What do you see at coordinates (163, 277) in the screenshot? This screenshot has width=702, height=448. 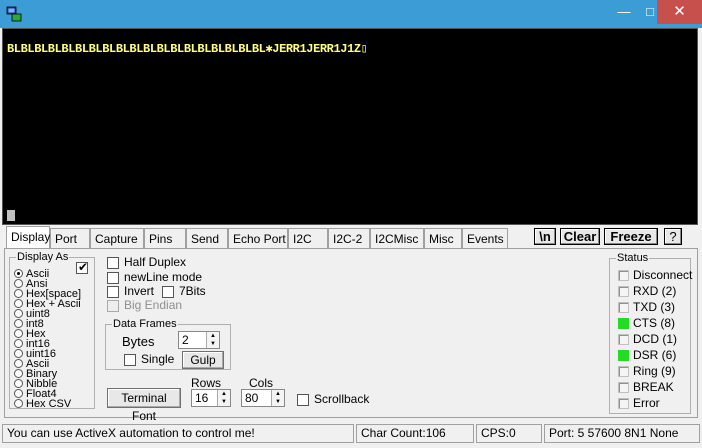 I see `checkbox-label: newLine mode` at bounding box center [163, 277].